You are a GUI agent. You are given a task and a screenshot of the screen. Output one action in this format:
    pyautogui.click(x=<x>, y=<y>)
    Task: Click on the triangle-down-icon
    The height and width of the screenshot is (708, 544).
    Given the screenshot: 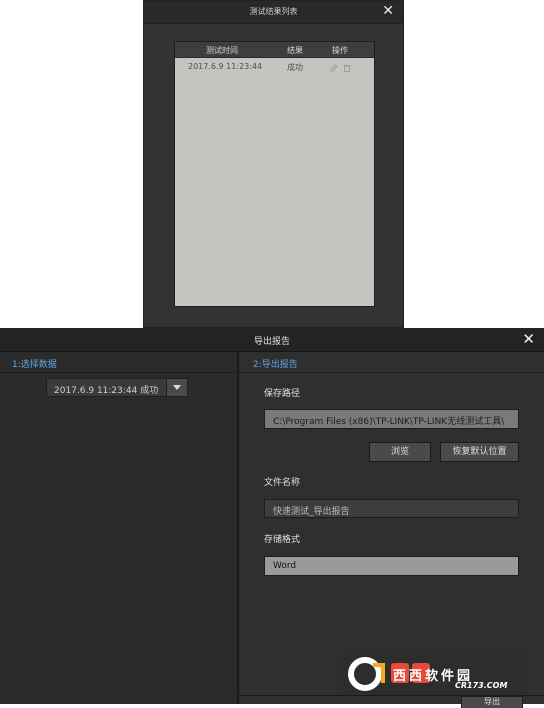 What is the action you would take?
    pyautogui.click(x=177, y=387)
    